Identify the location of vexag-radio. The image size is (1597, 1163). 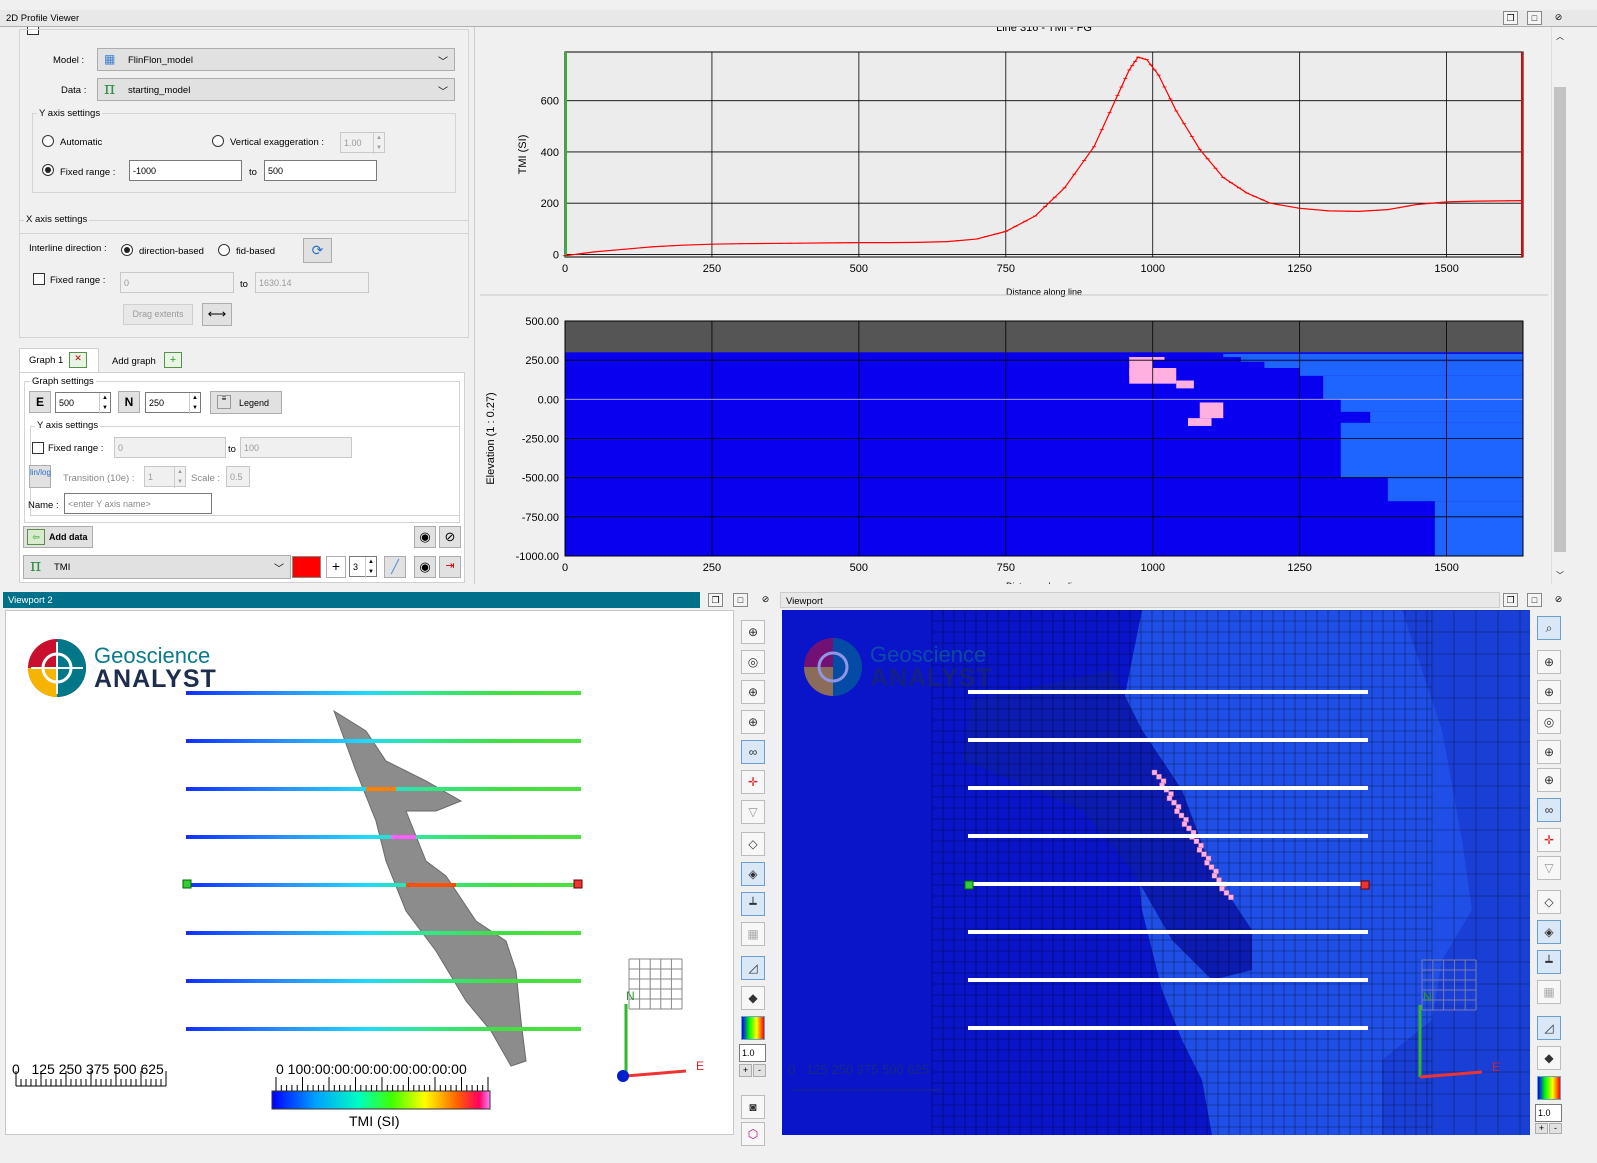
(218, 141).